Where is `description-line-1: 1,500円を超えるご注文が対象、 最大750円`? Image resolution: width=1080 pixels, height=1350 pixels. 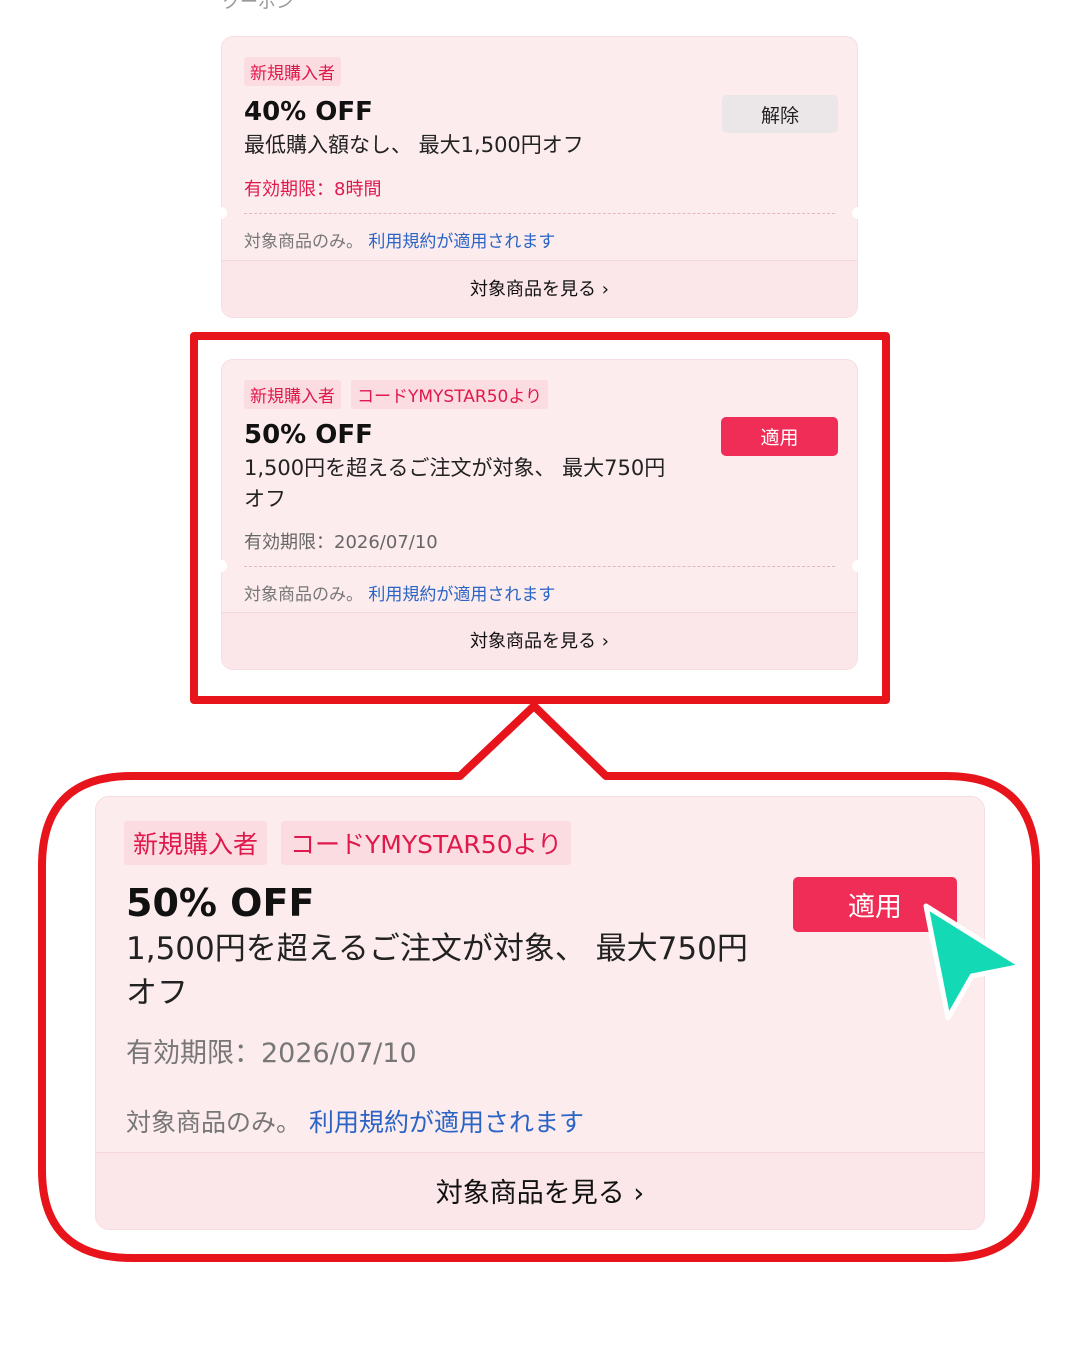 description-line-1: 1,500円を超えるご注文が対象、 最大750円 is located at coordinates (437, 949).